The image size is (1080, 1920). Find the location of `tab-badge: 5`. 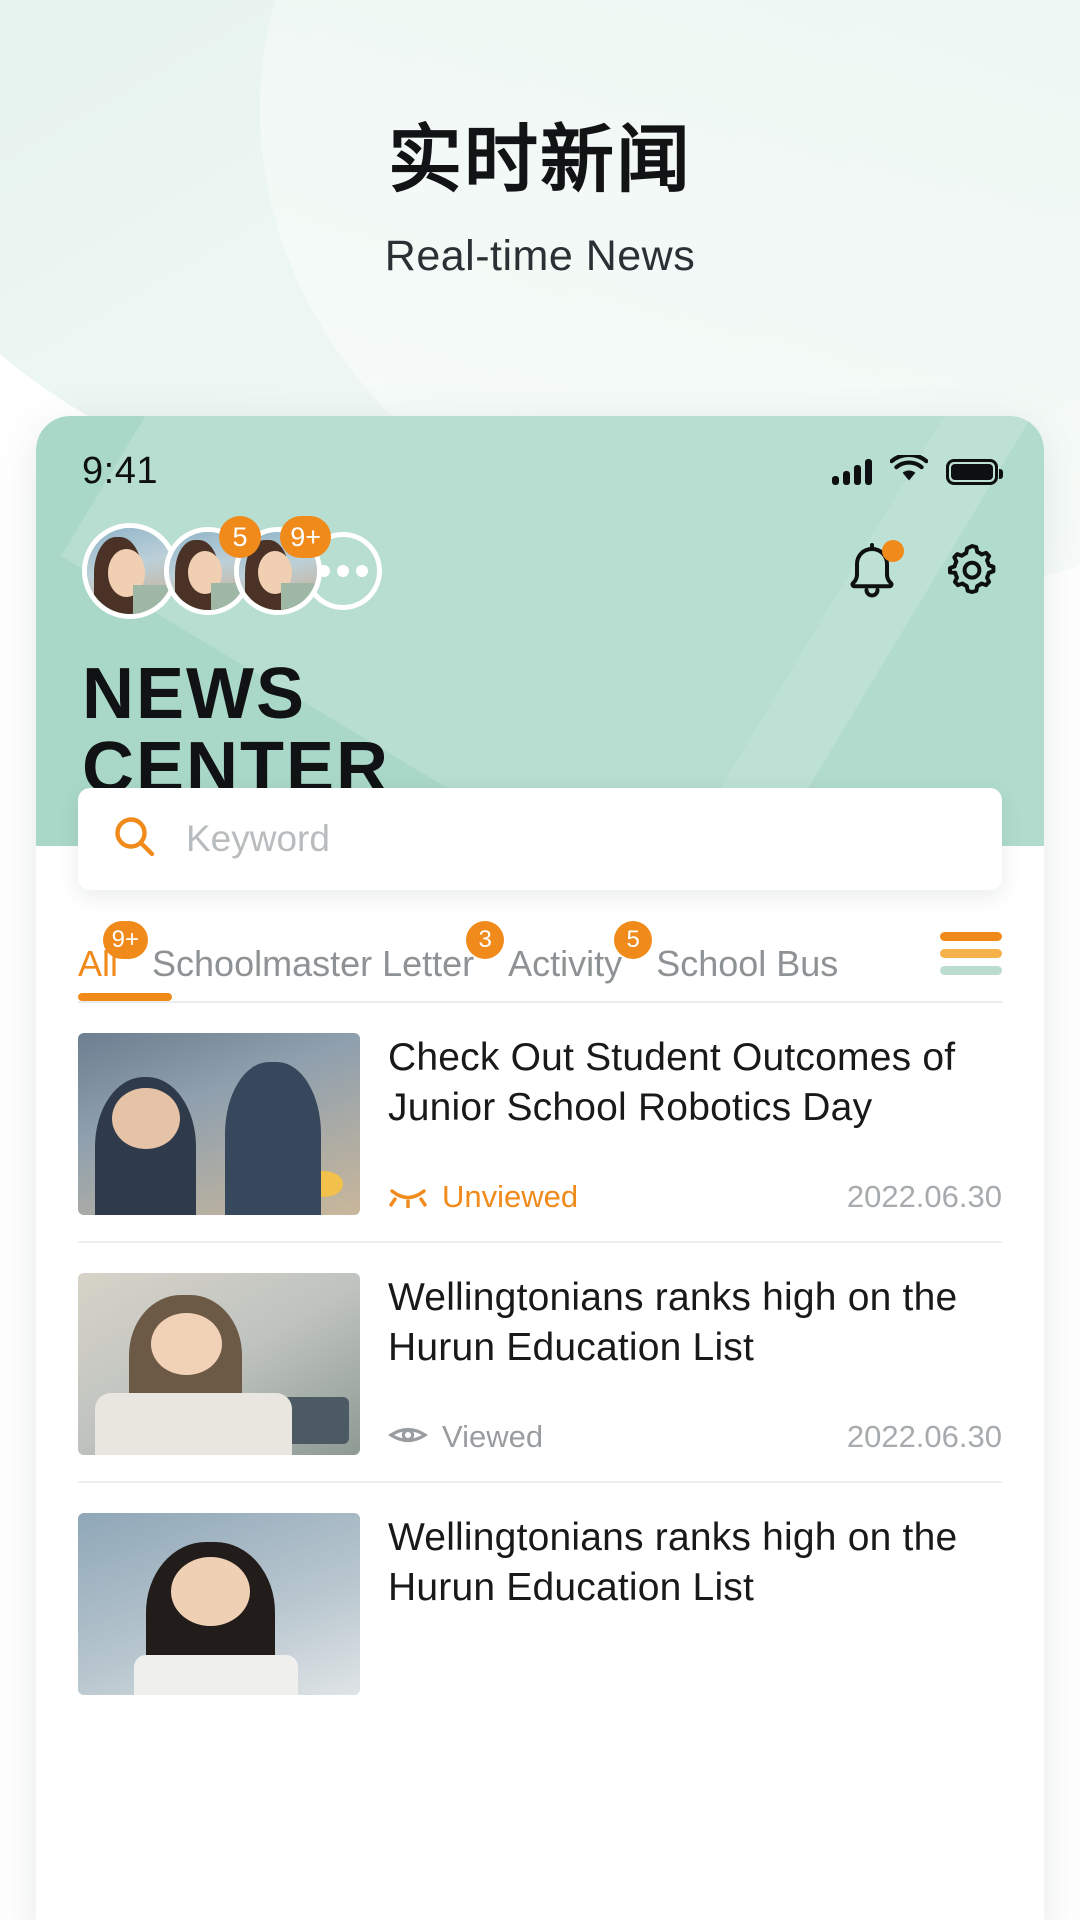

tab-badge: 5 is located at coordinates (633, 940).